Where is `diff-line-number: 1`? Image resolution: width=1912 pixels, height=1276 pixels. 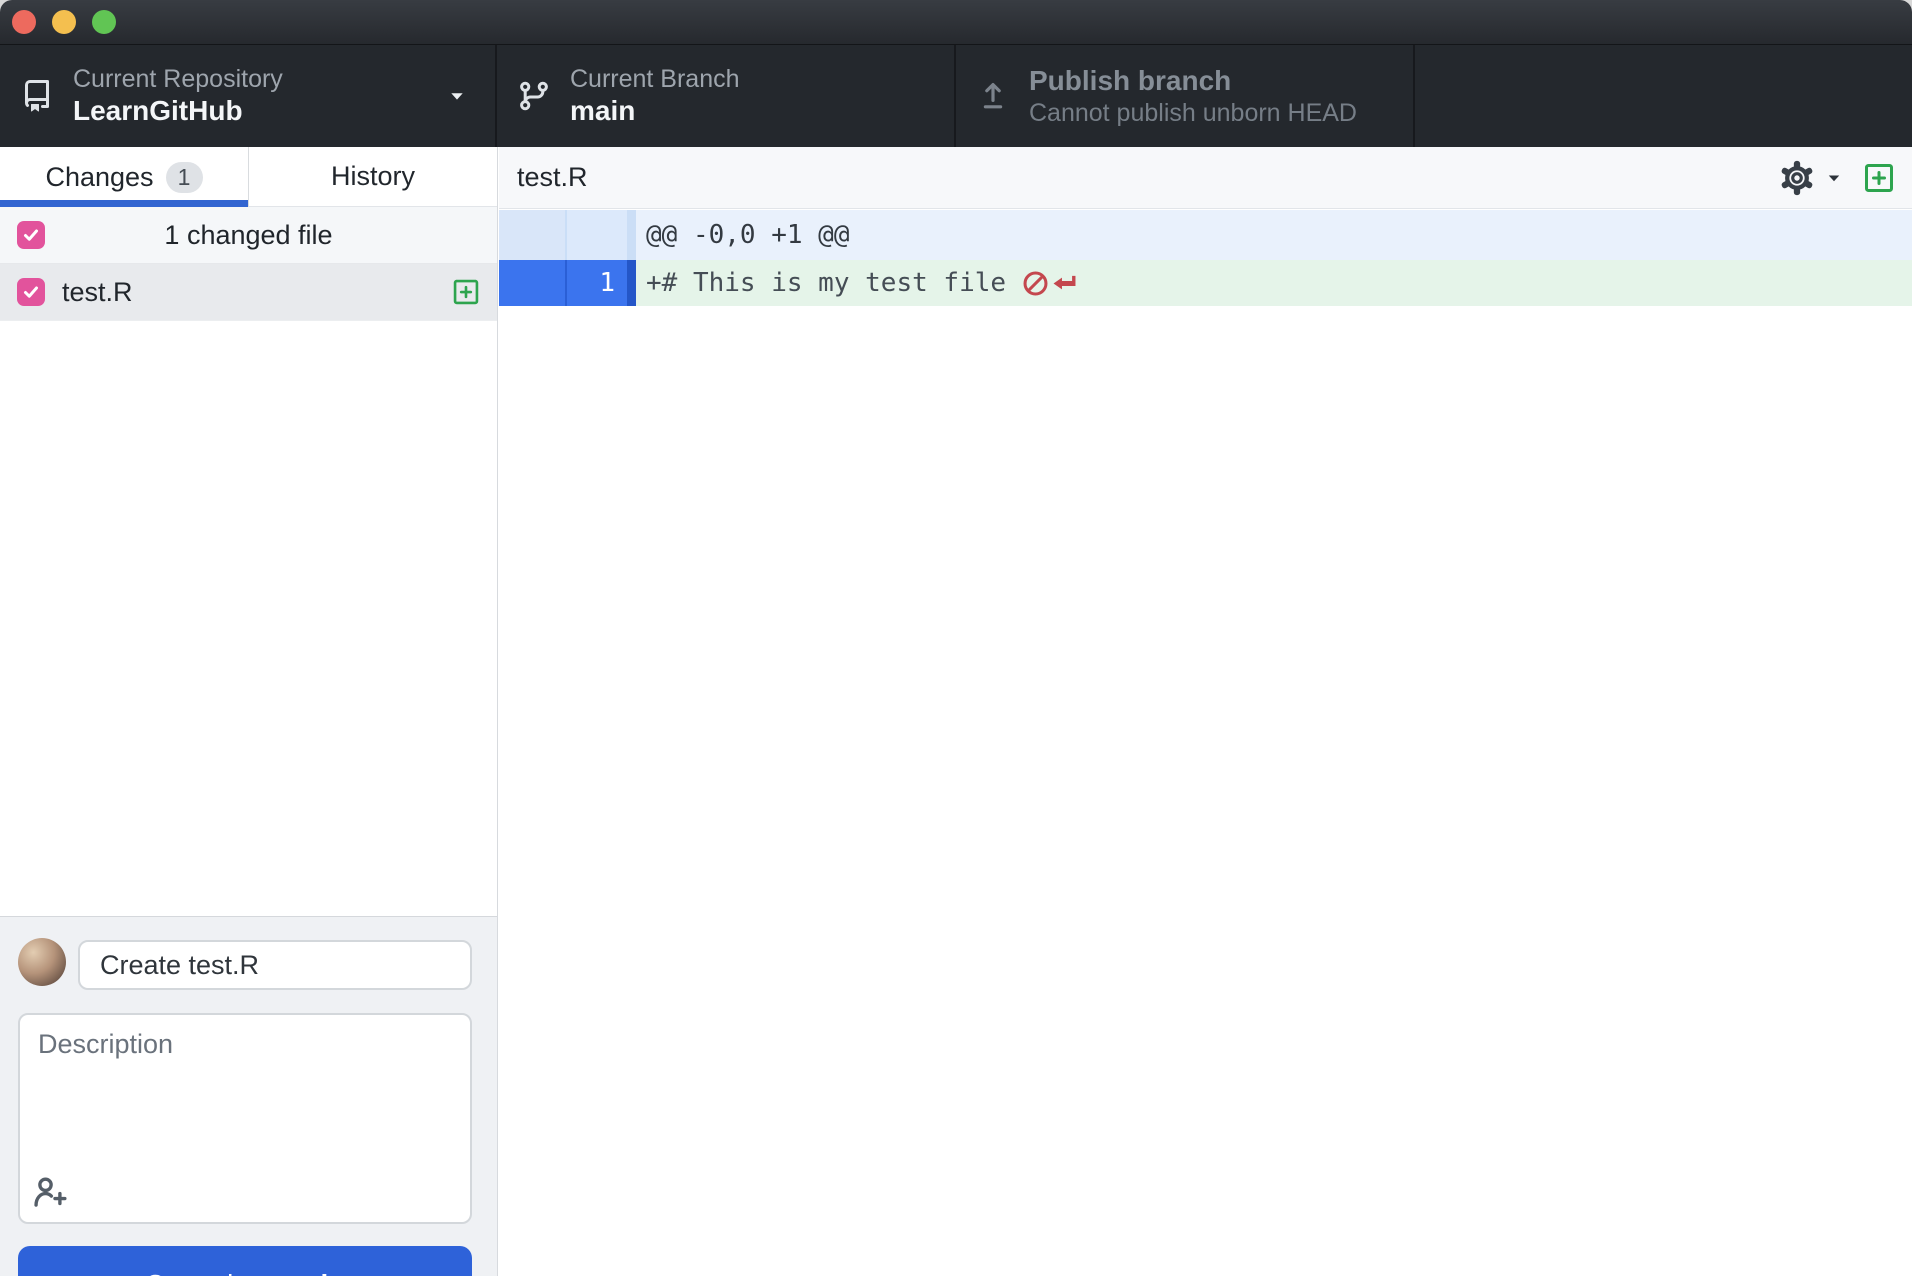 diff-line-number: 1 is located at coordinates (597, 283).